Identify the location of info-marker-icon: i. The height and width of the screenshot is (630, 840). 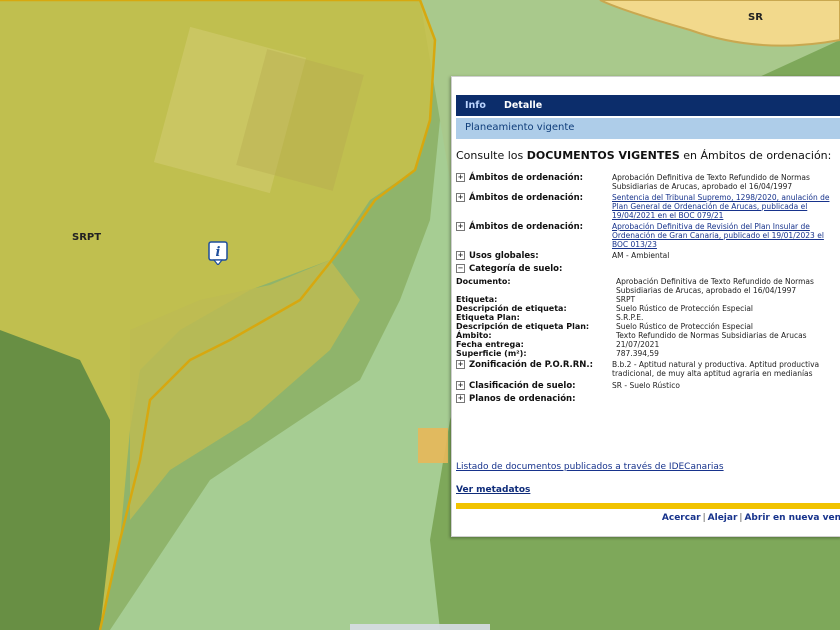
(218, 253).